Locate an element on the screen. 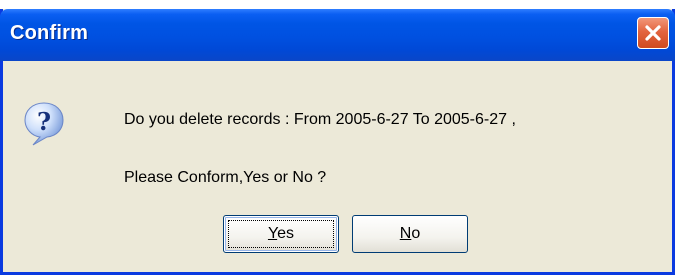 This screenshot has height=275, width=675. close-icon is located at coordinates (653, 33).